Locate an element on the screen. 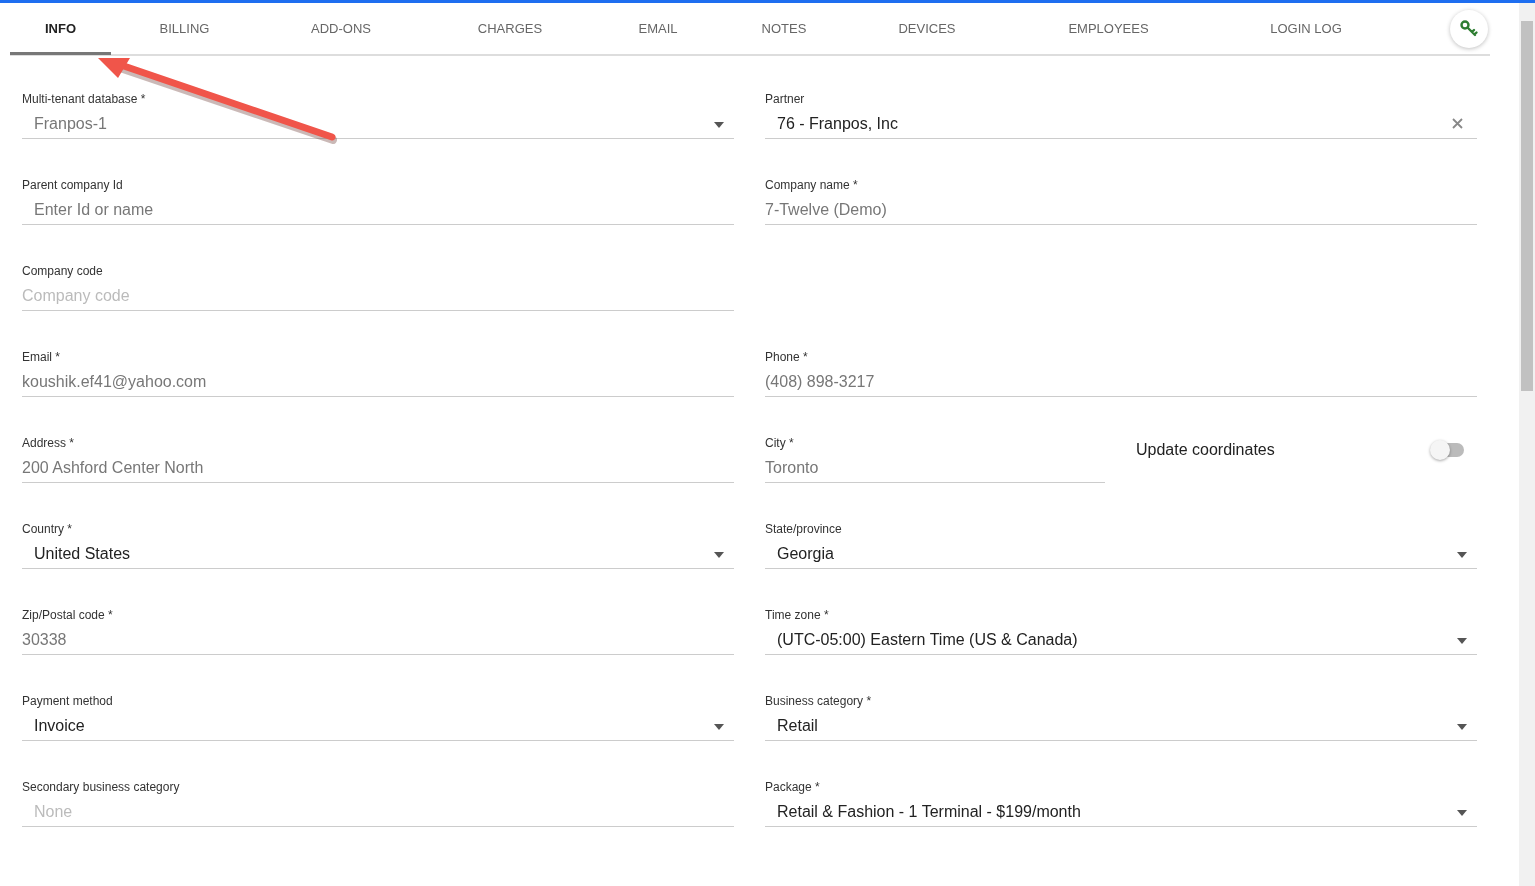 The height and width of the screenshot is (886, 1535). field-label: Country * is located at coordinates (48, 529).